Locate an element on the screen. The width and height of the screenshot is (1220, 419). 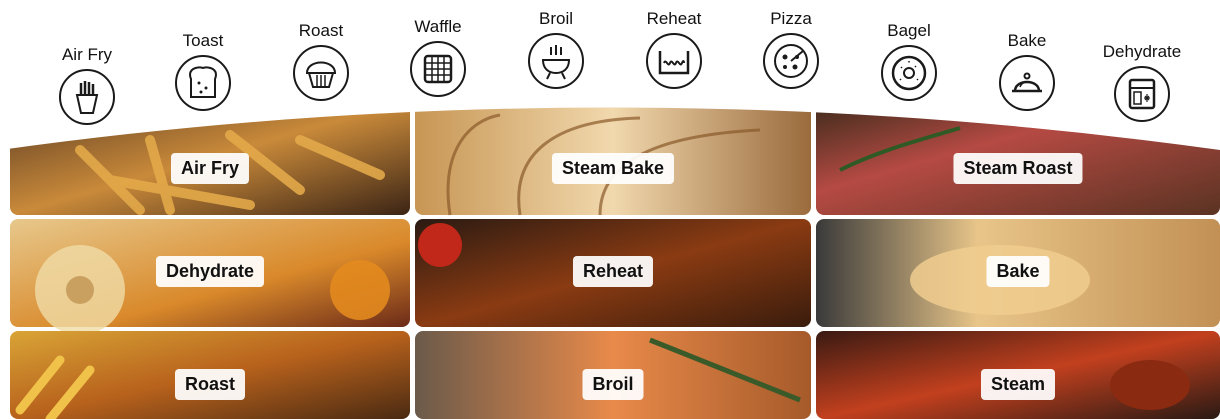
tile-reheat: Reheat is located at coordinates (613, 273).